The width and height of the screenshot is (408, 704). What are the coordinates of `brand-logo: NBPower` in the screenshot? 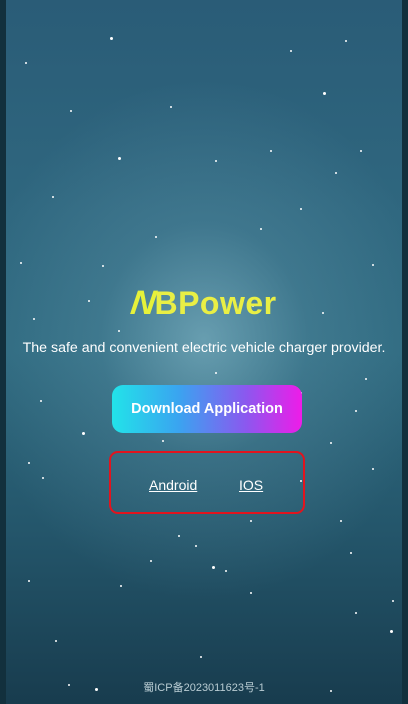 It's located at (204, 303).